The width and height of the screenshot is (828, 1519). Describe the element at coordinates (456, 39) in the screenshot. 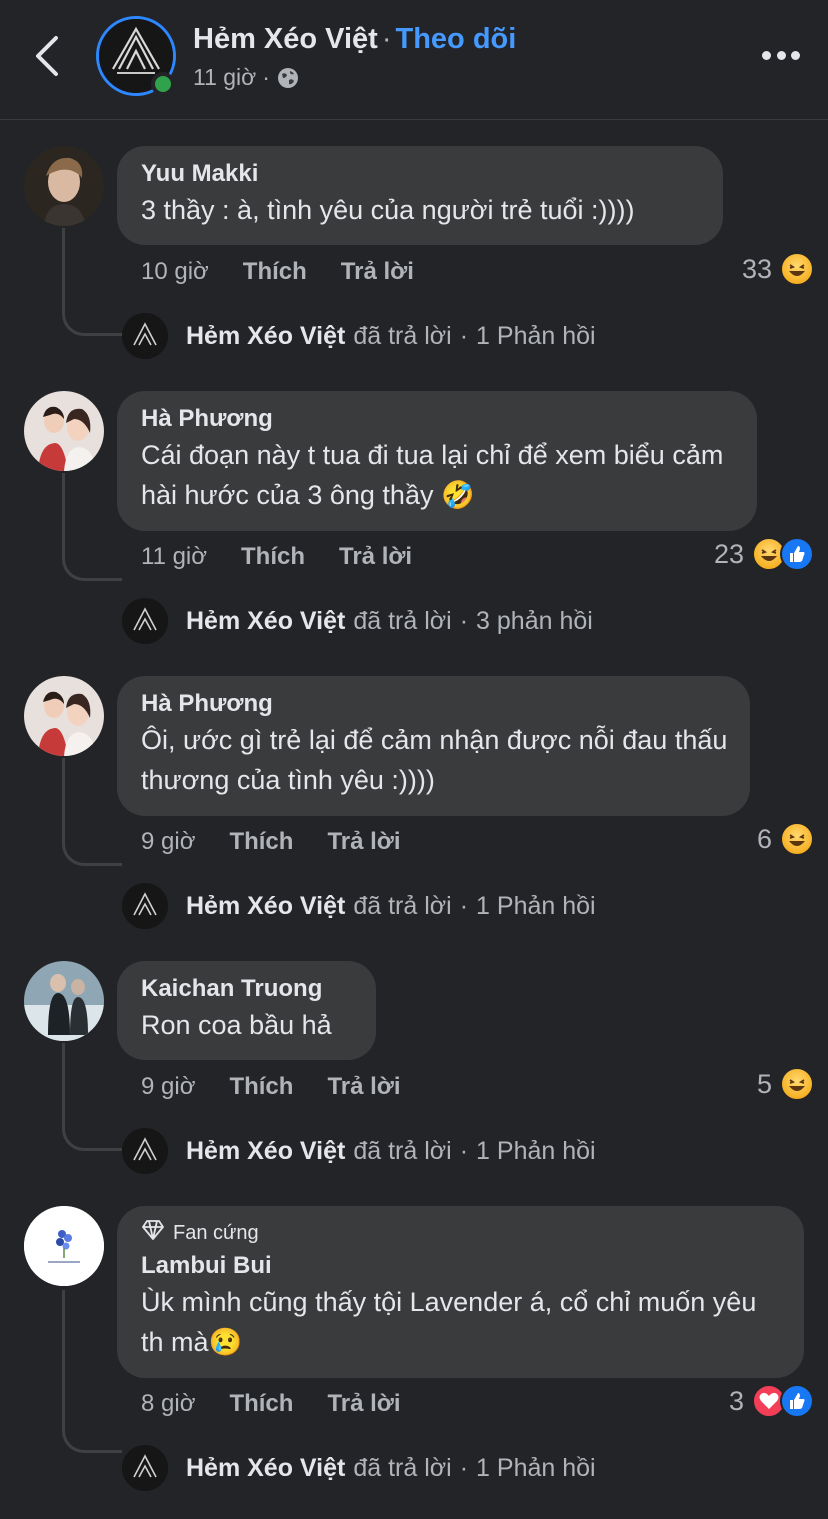

I see `follow-button: Theo dõi` at that location.